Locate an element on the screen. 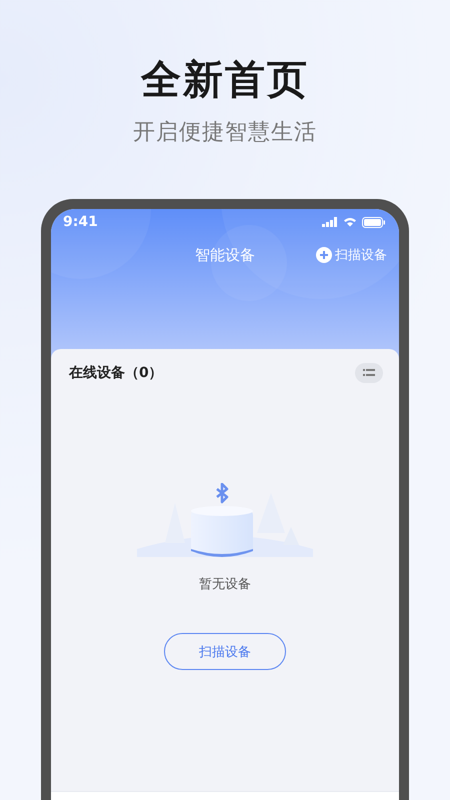 The width and height of the screenshot is (450, 800). status-time: 9:41 is located at coordinates (80, 222).